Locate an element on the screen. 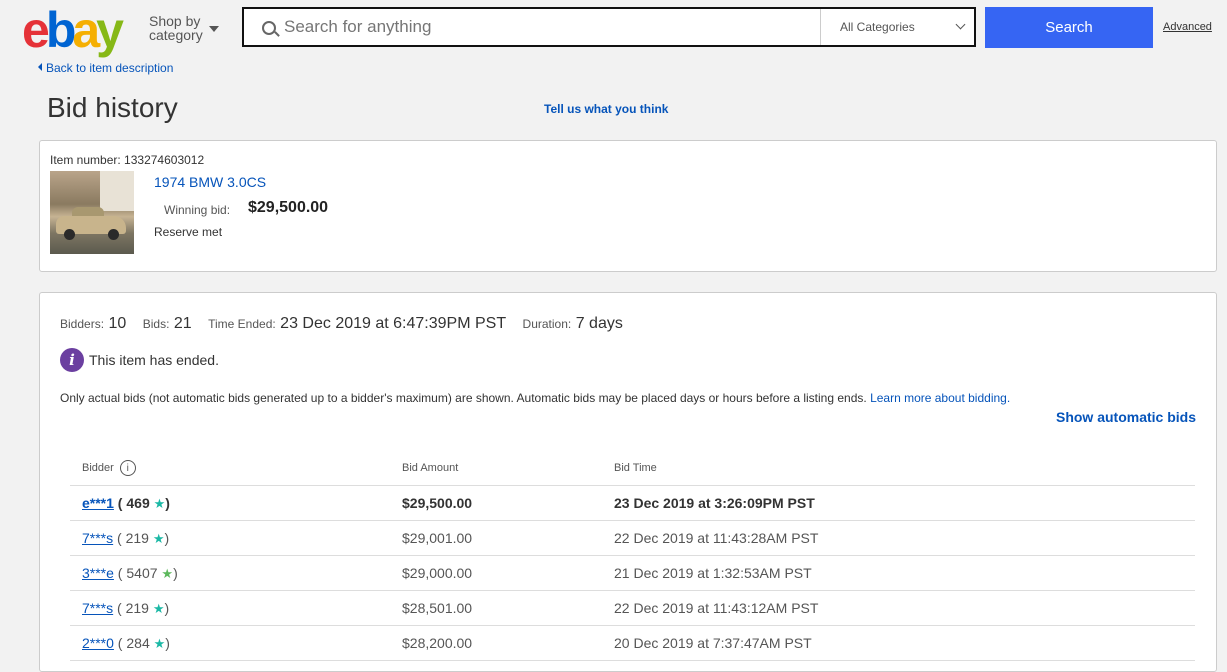  bid-amount-cell: $29,001.00 is located at coordinates (496, 538).